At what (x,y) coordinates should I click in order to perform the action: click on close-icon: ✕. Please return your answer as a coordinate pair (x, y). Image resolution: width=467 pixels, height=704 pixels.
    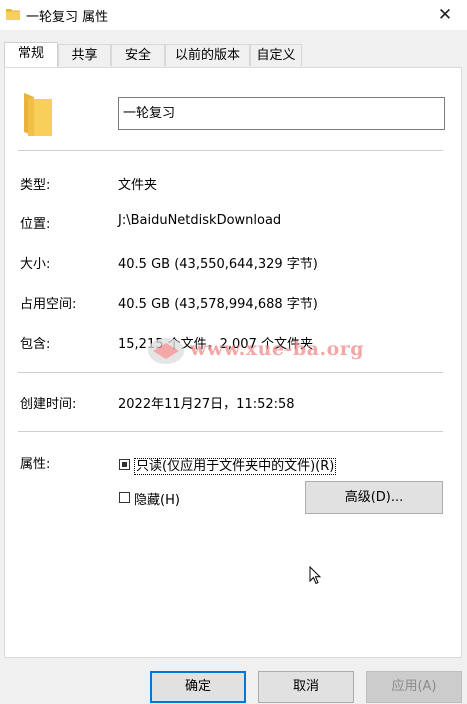
    Looking at the image, I should click on (445, 15).